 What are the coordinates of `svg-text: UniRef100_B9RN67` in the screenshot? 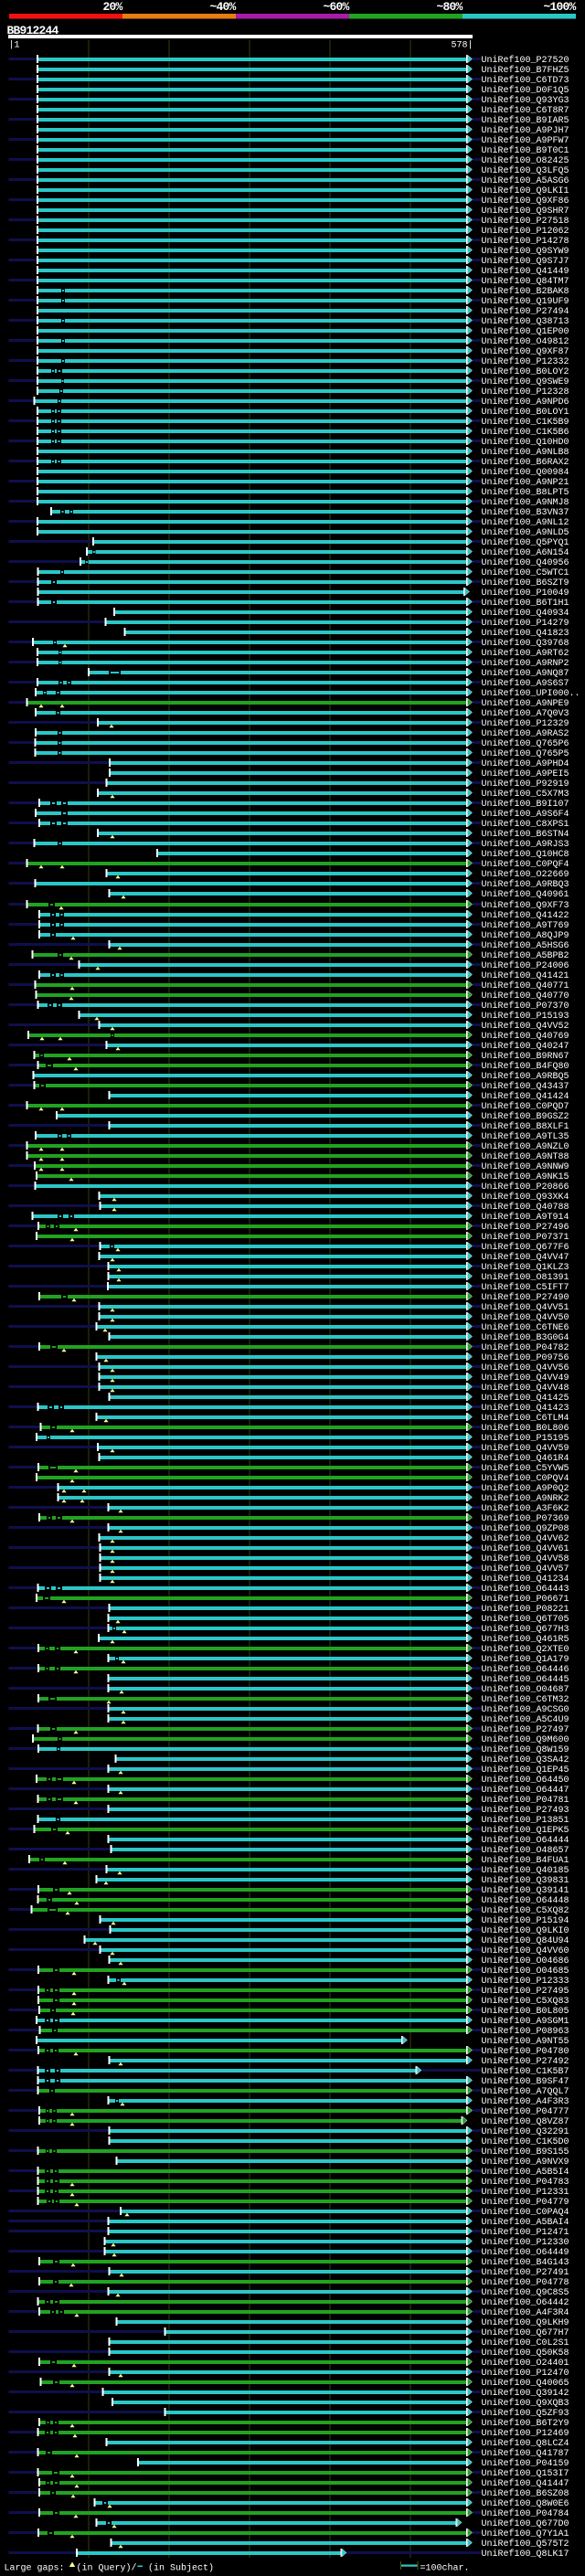 It's located at (525, 1056).